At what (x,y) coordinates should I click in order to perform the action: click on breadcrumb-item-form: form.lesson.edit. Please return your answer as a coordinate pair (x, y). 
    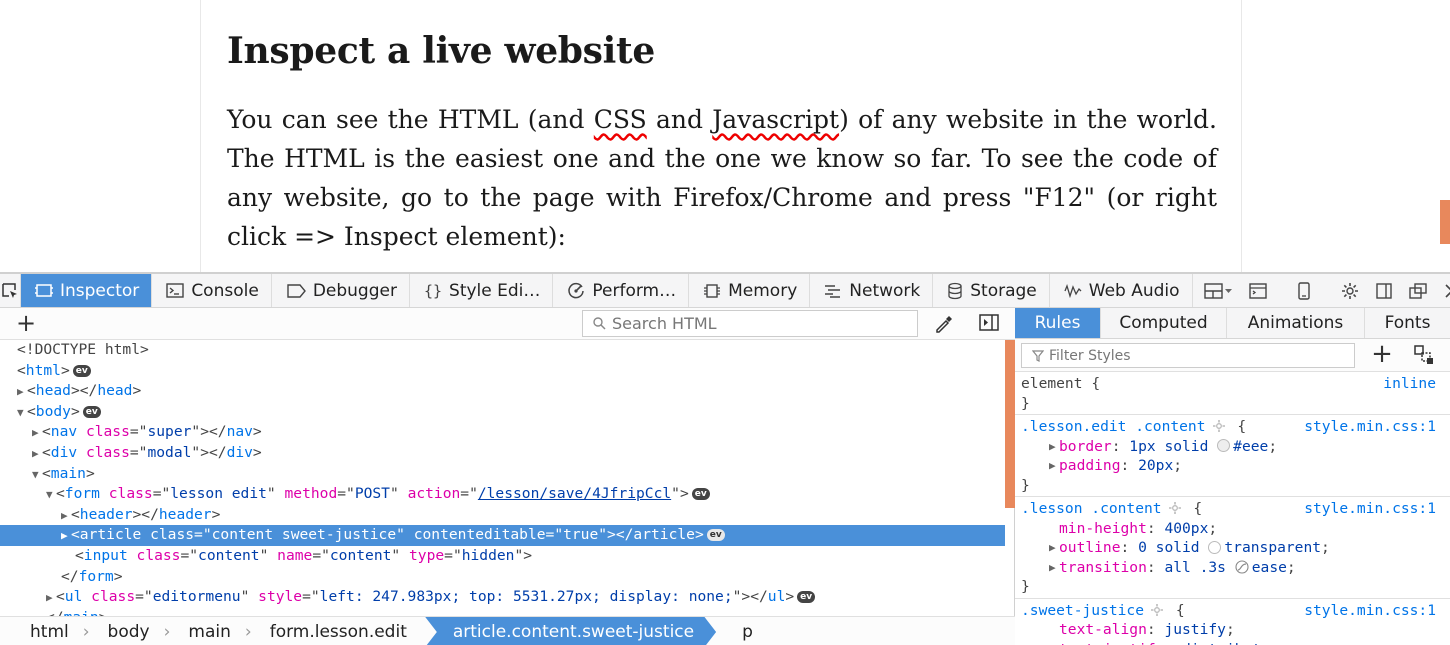
    Looking at the image, I should click on (336, 631).